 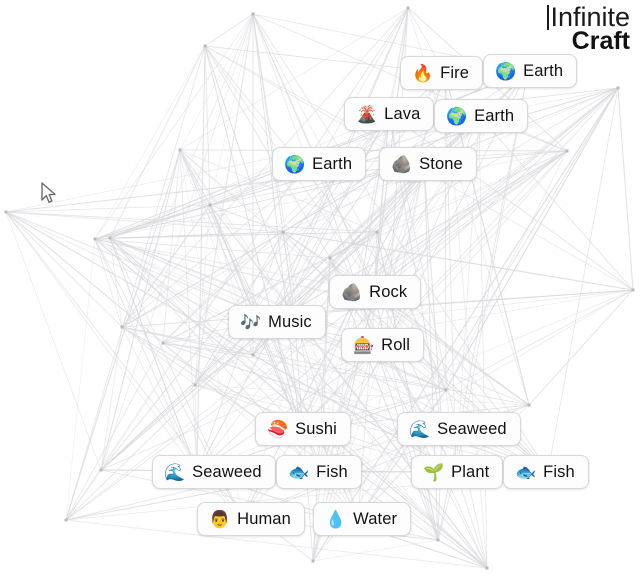 What do you see at coordinates (402, 113) in the screenshot?
I see `element-card-label: Lava` at bounding box center [402, 113].